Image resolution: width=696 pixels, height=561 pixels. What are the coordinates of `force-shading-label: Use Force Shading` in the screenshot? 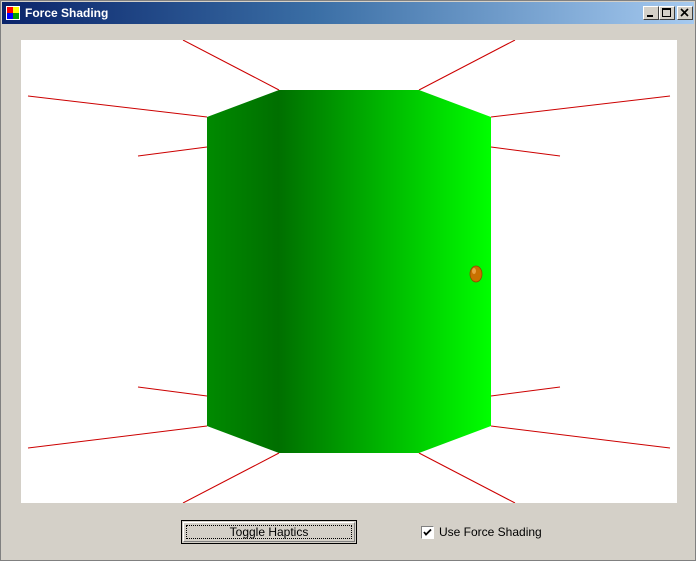 It's located at (490, 532).